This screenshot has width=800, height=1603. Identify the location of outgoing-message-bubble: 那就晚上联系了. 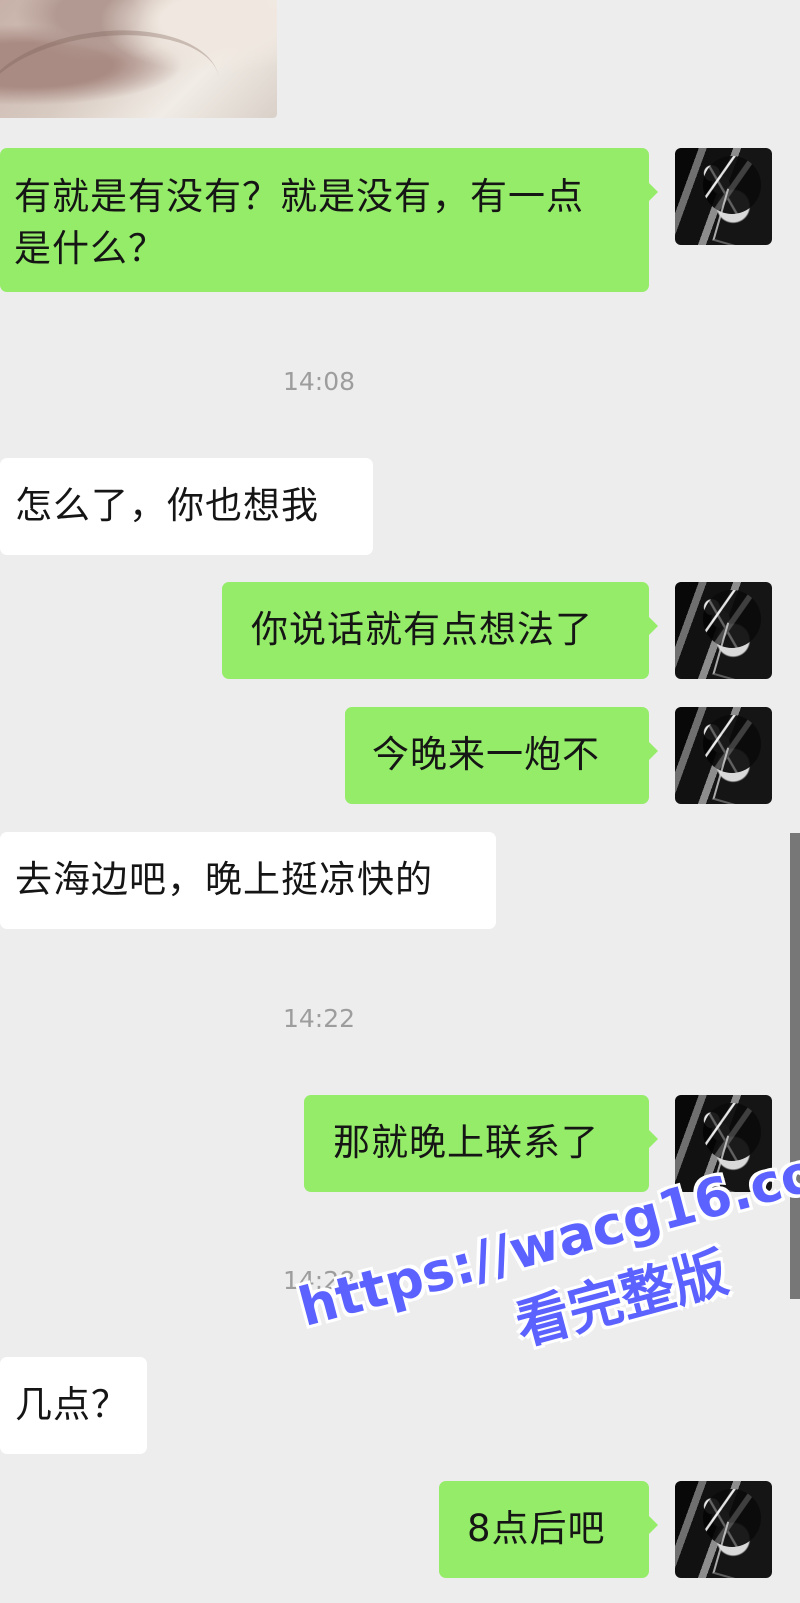
(481, 1143).